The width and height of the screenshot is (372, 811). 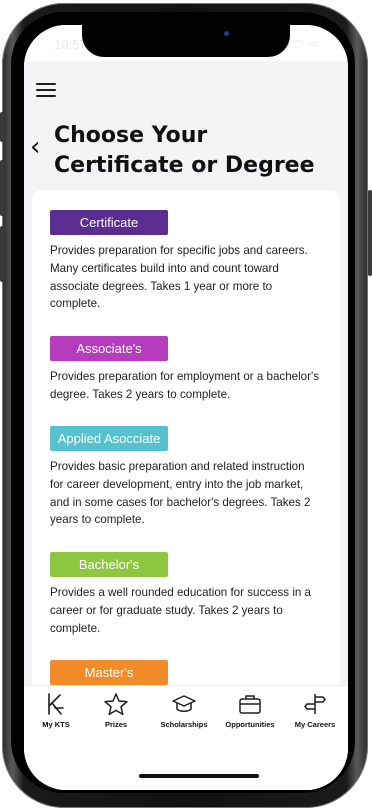 What do you see at coordinates (116, 724) in the screenshot?
I see `tab-prizes-label: Prizes` at bounding box center [116, 724].